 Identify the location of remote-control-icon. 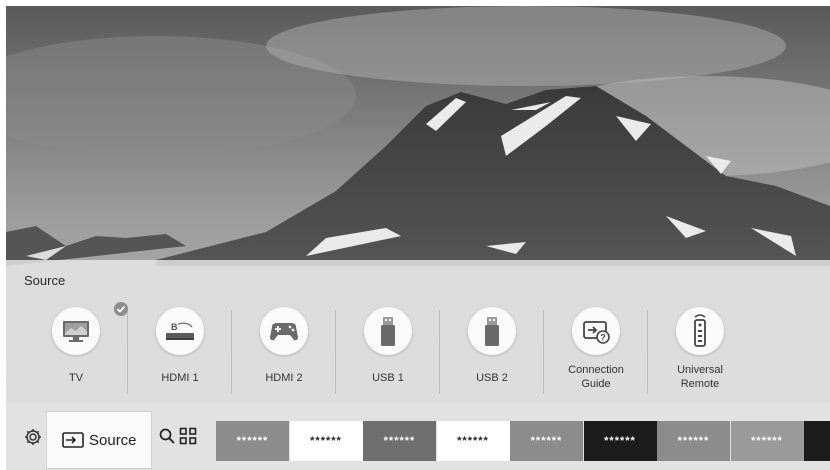
(700, 330).